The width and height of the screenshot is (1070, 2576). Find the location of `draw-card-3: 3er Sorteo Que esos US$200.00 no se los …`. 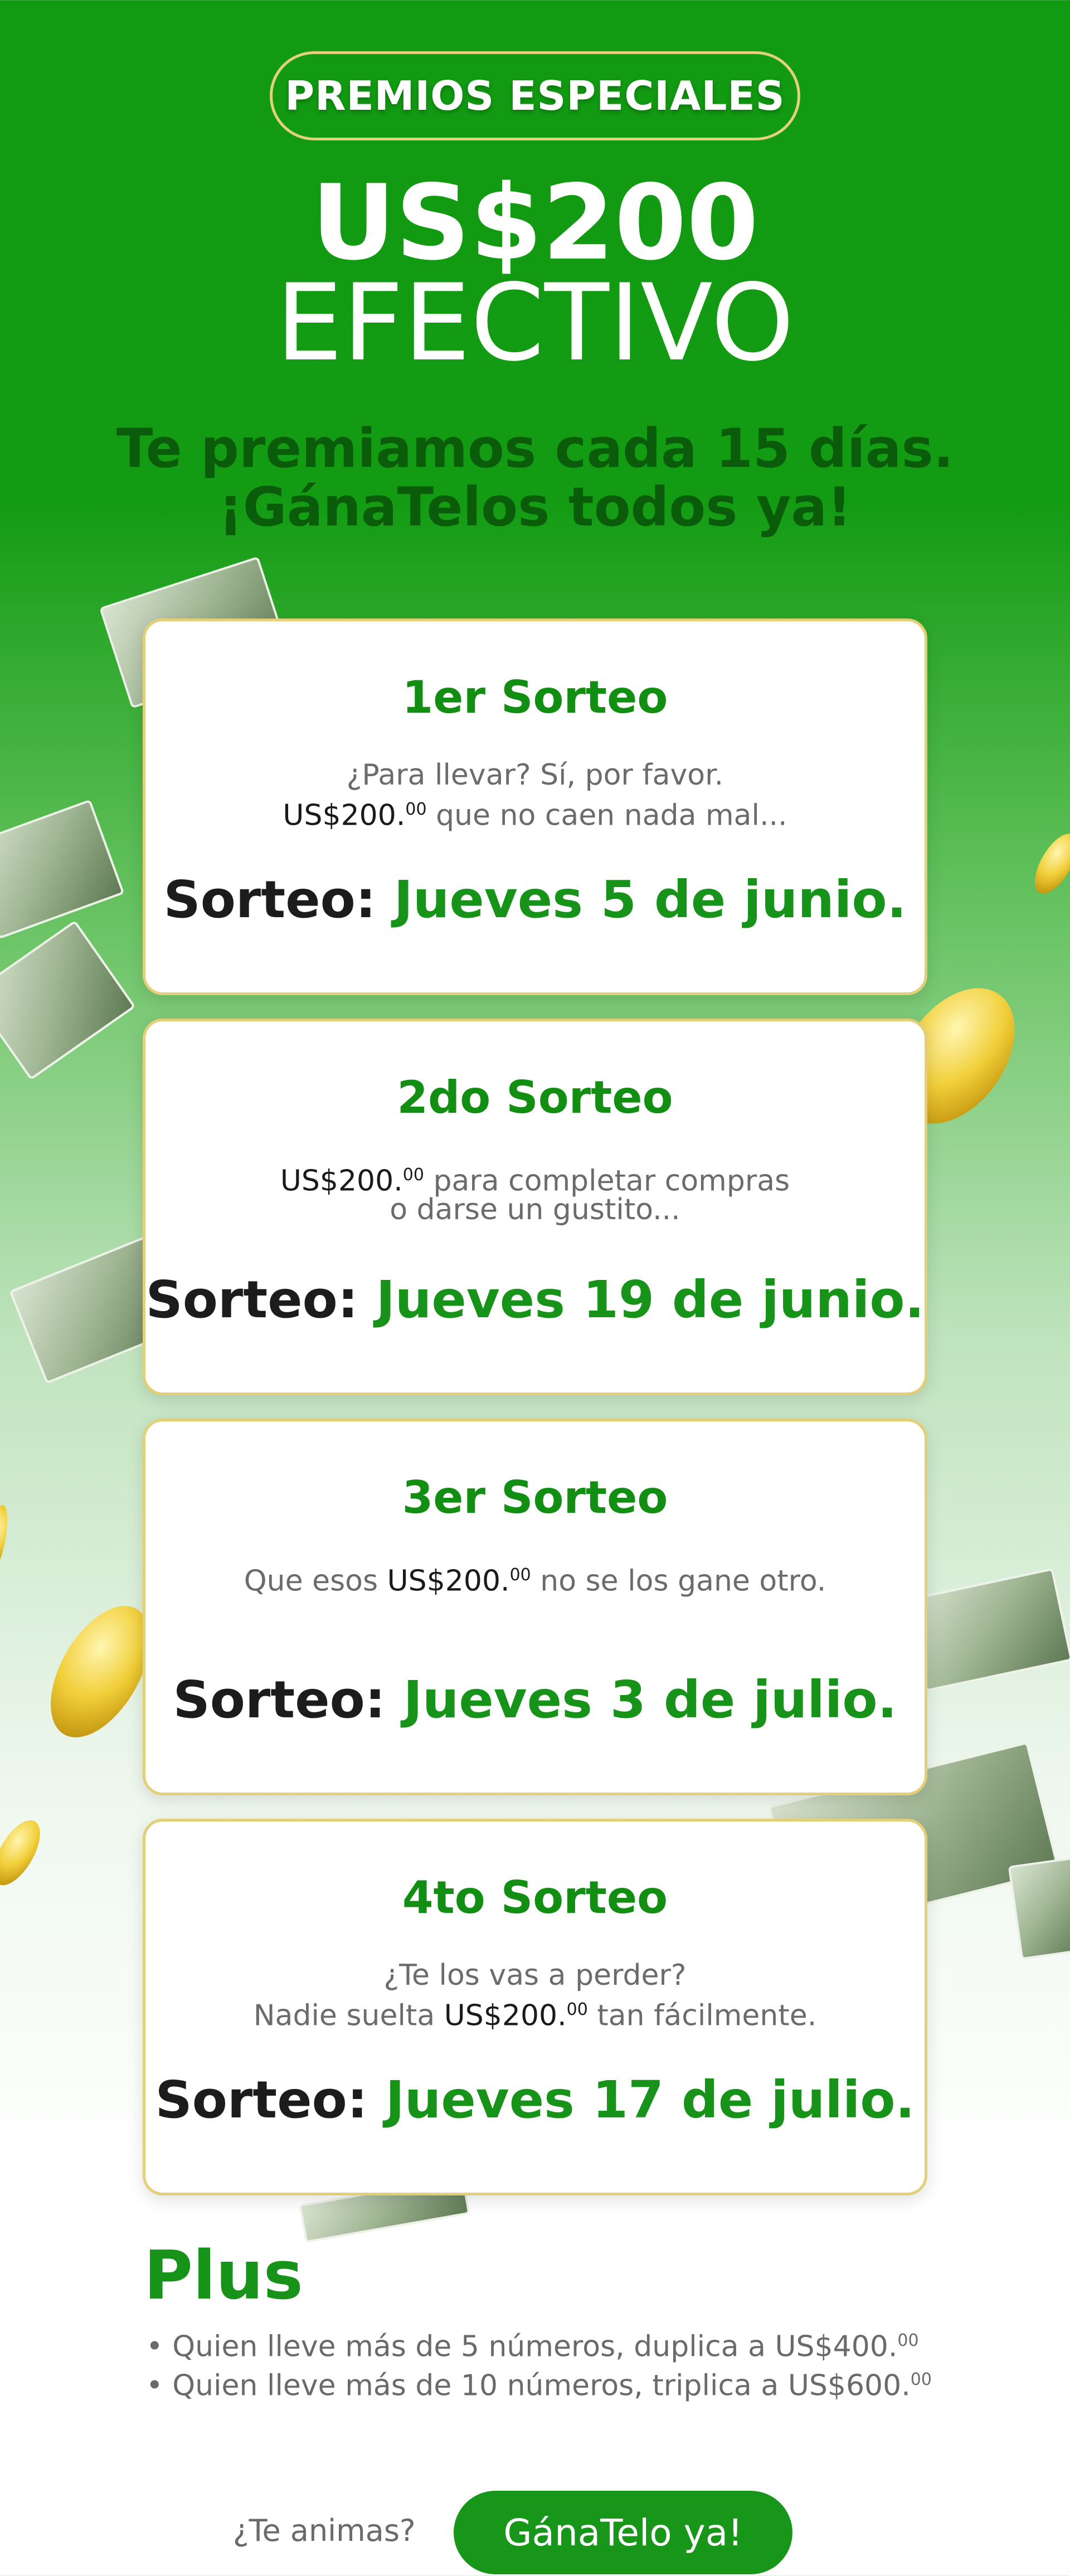

draw-card-3: 3er Sorteo Que esos US$200.00 no se los … is located at coordinates (535, 1607).